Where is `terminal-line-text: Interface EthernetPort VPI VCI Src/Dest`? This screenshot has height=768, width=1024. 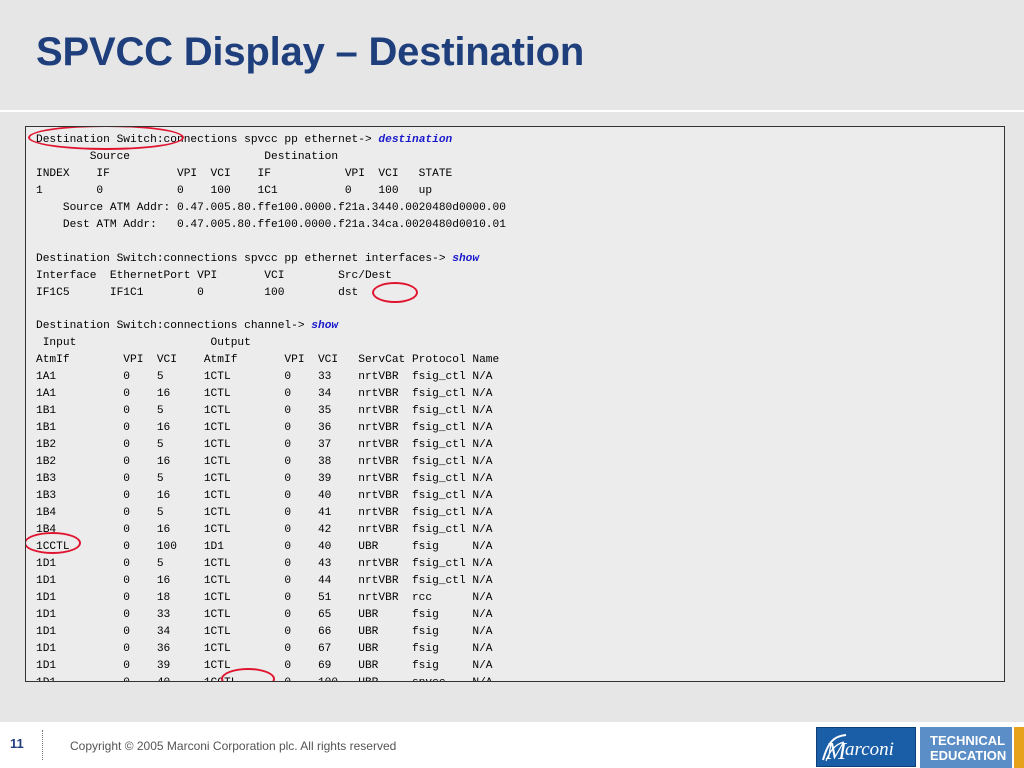 terminal-line-text: Interface EthernetPort VPI VCI Src/Dest is located at coordinates (214, 275).